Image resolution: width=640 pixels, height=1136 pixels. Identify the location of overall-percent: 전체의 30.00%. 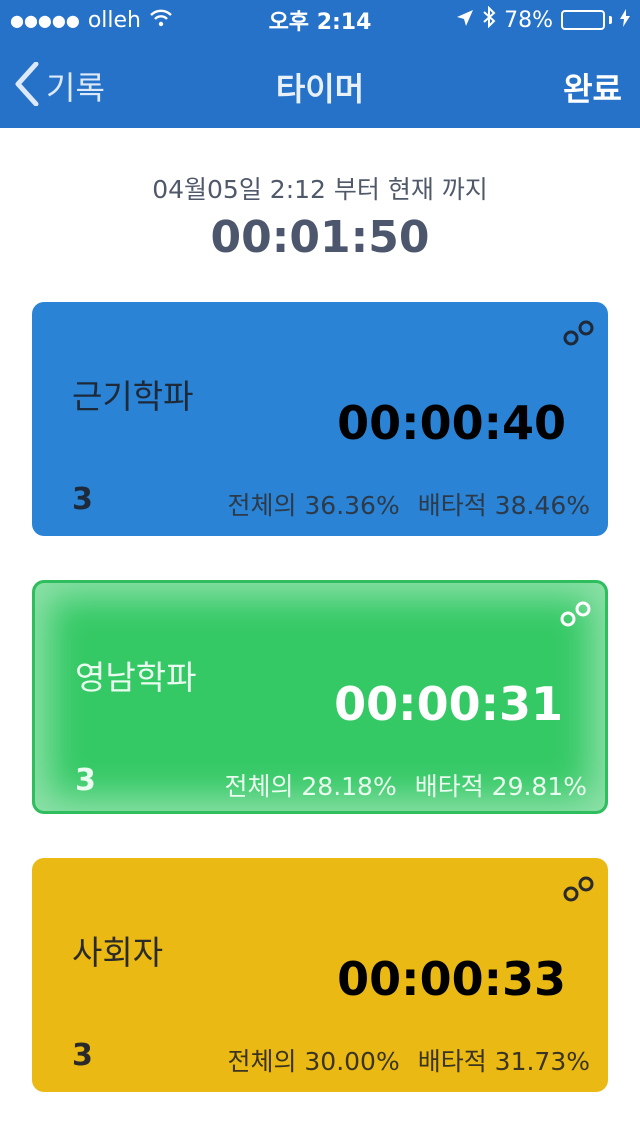
(313, 1061).